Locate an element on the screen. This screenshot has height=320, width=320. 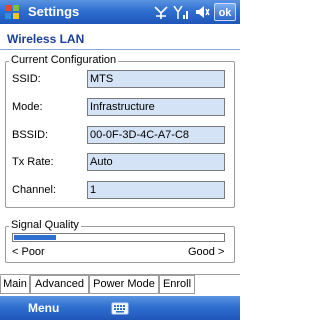
keyboard-icon is located at coordinates (120, 308).